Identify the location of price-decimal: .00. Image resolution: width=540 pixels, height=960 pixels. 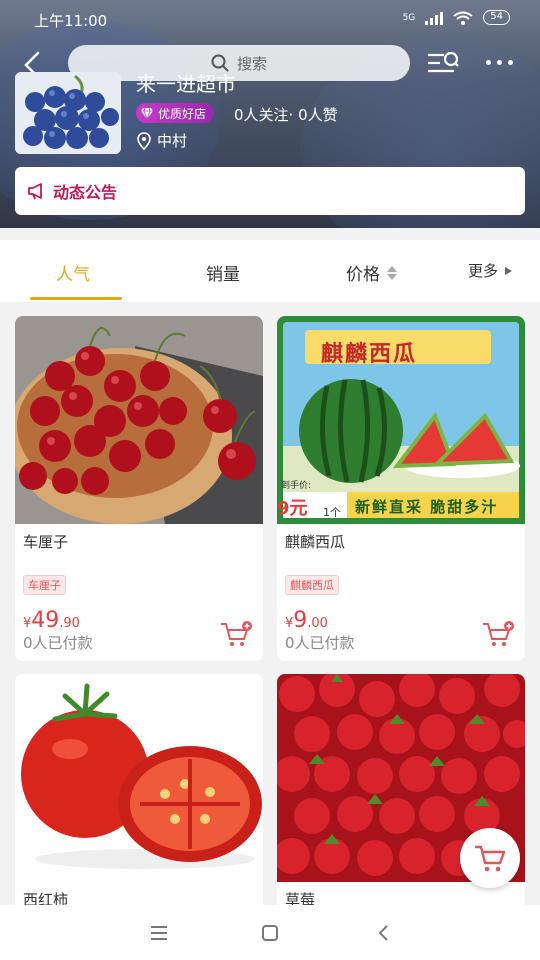
(317, 623).